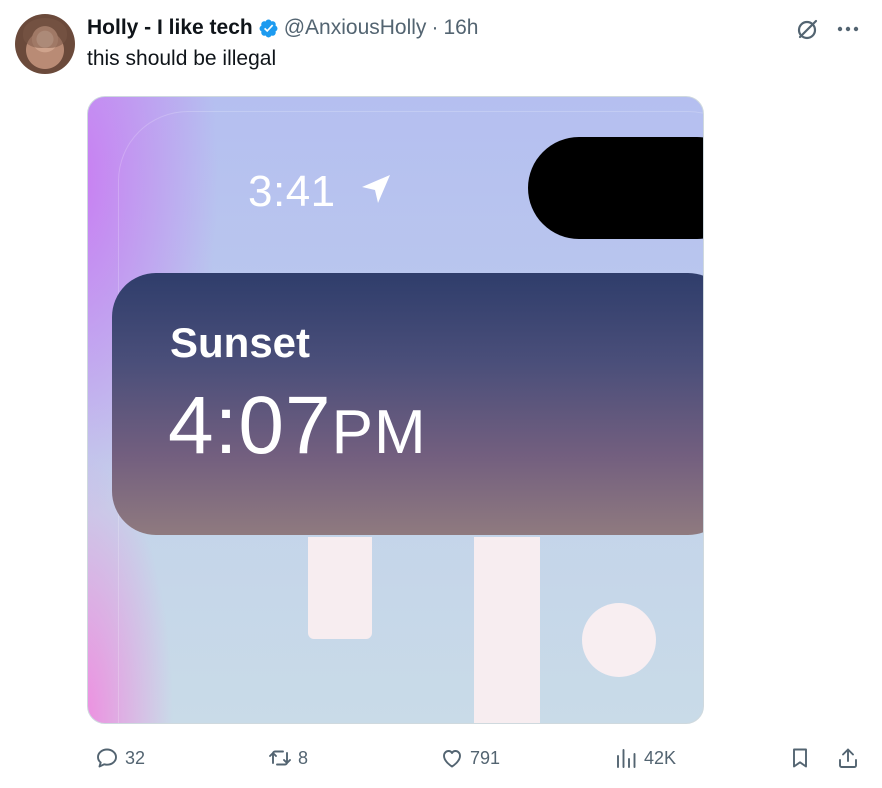  I want to click on wallpaper-shape-left, so click(340, 588).